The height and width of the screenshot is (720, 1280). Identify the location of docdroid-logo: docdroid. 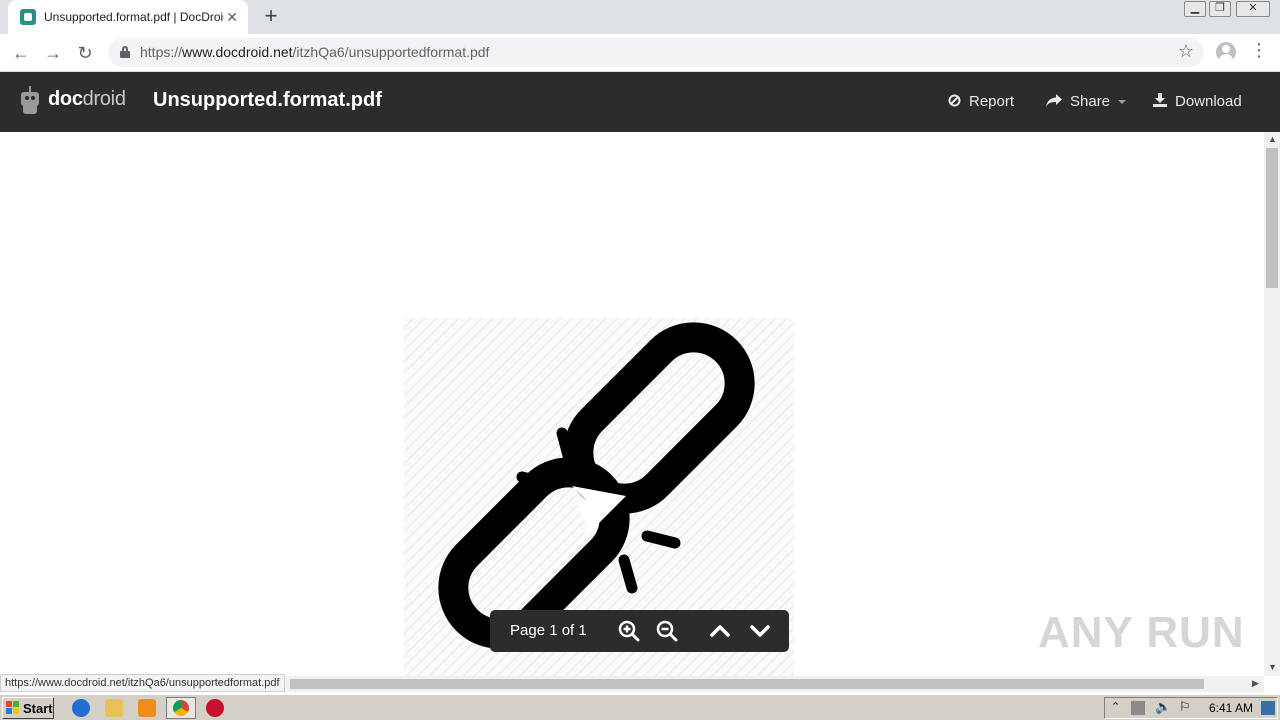
(73, 99).